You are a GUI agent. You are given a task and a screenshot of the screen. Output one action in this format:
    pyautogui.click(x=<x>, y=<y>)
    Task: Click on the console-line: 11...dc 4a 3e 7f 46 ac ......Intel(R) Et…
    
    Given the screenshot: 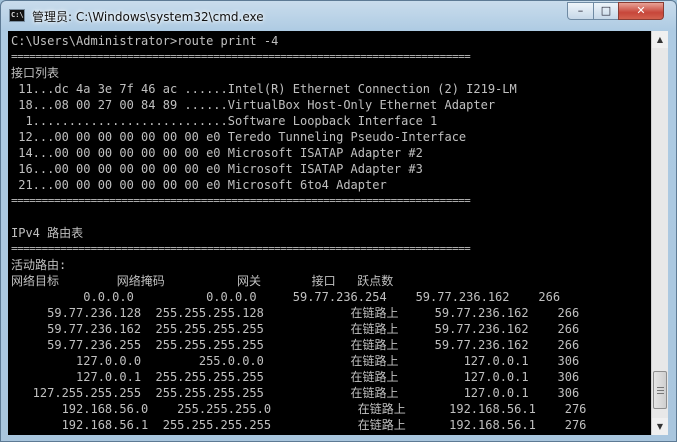 What is the action you would take?
    pyautogui.click(x=264, y=89)
    